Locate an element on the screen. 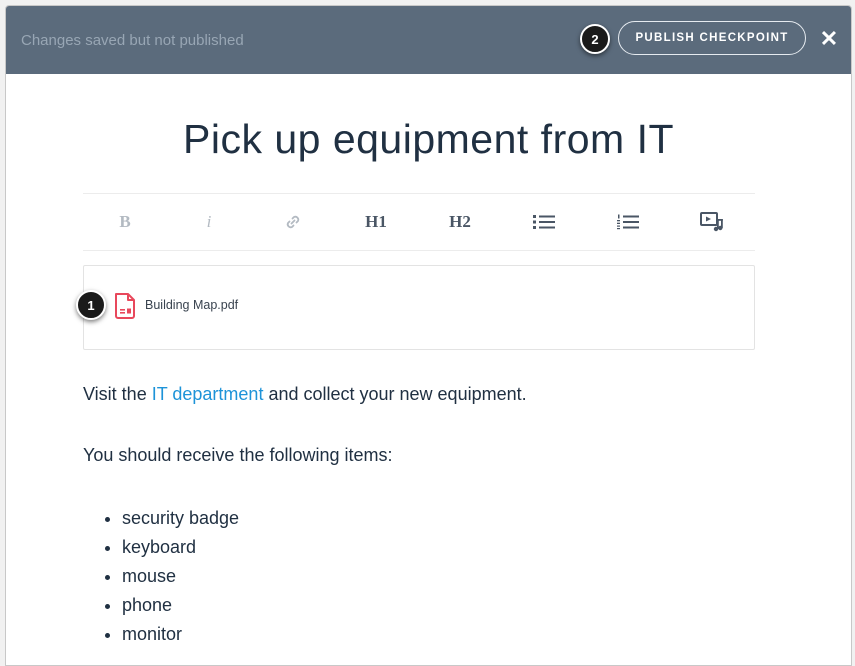 Image resolution: width=855 pixels, height=666 pixels. callout-badge-2: 2 is located at coordinates (595, 39).